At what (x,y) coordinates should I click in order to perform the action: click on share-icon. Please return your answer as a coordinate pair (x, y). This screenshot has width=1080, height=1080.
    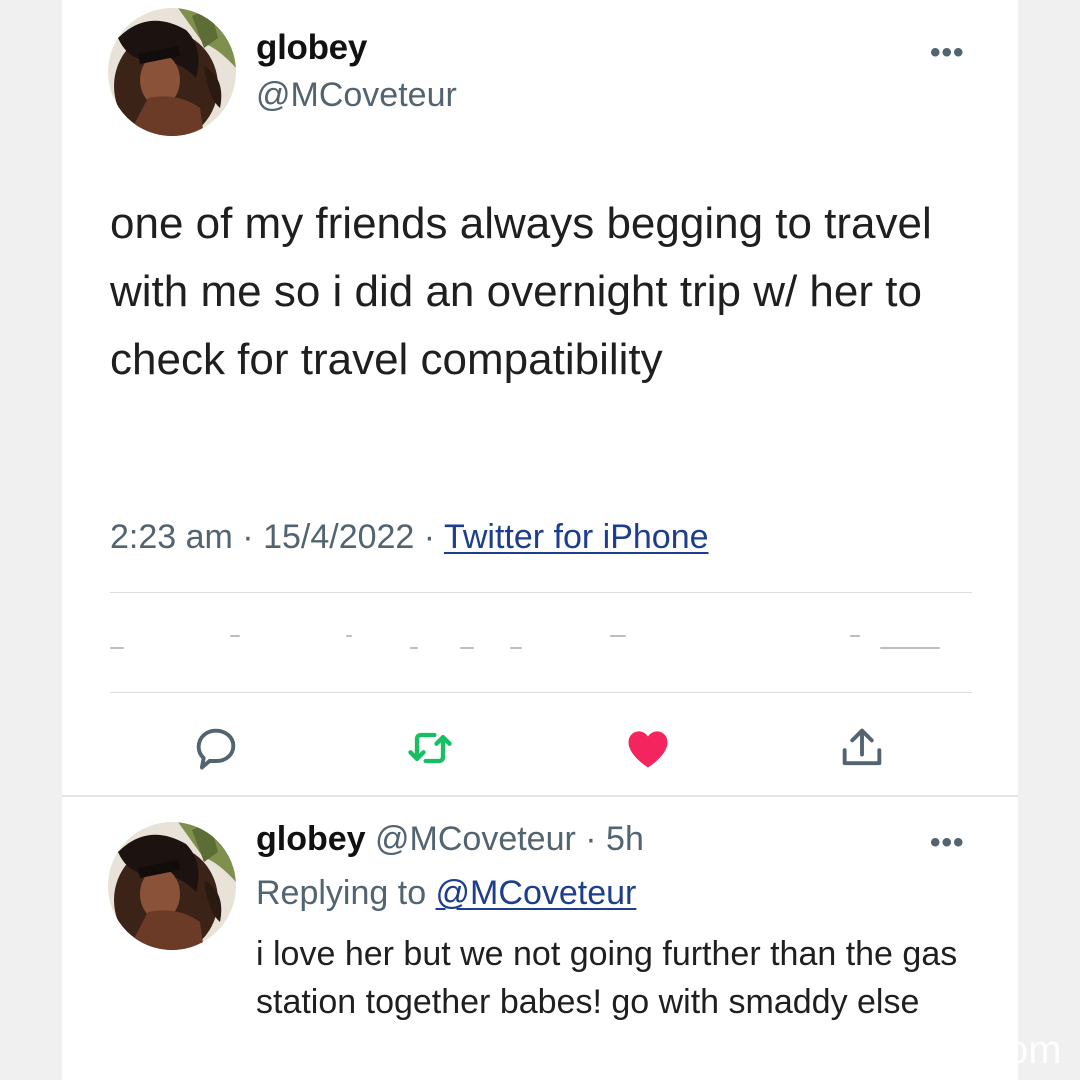
    Looking at the image, I should click on (862, 748).